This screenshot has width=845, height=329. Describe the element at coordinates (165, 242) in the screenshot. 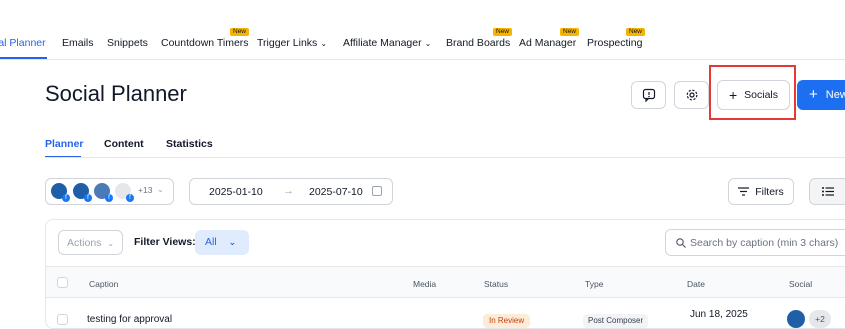

I see `filter-views-label: Filter Views:` at that location.